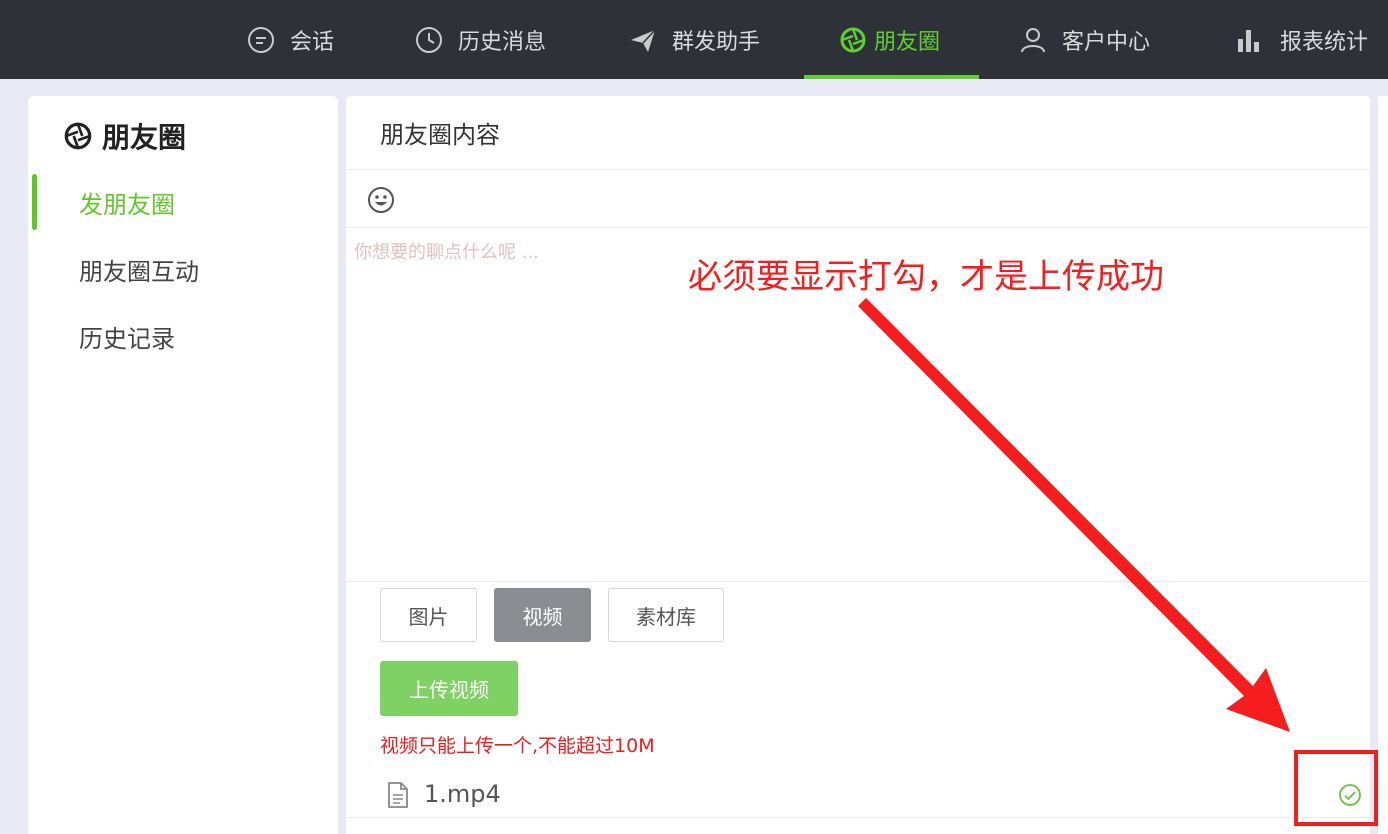 This screenshot has width=1388, height=834. What do you see at coordinates (261, 40) in the screenshot?
I see `chat-bubble-icon` at bounding box center [261, 40].